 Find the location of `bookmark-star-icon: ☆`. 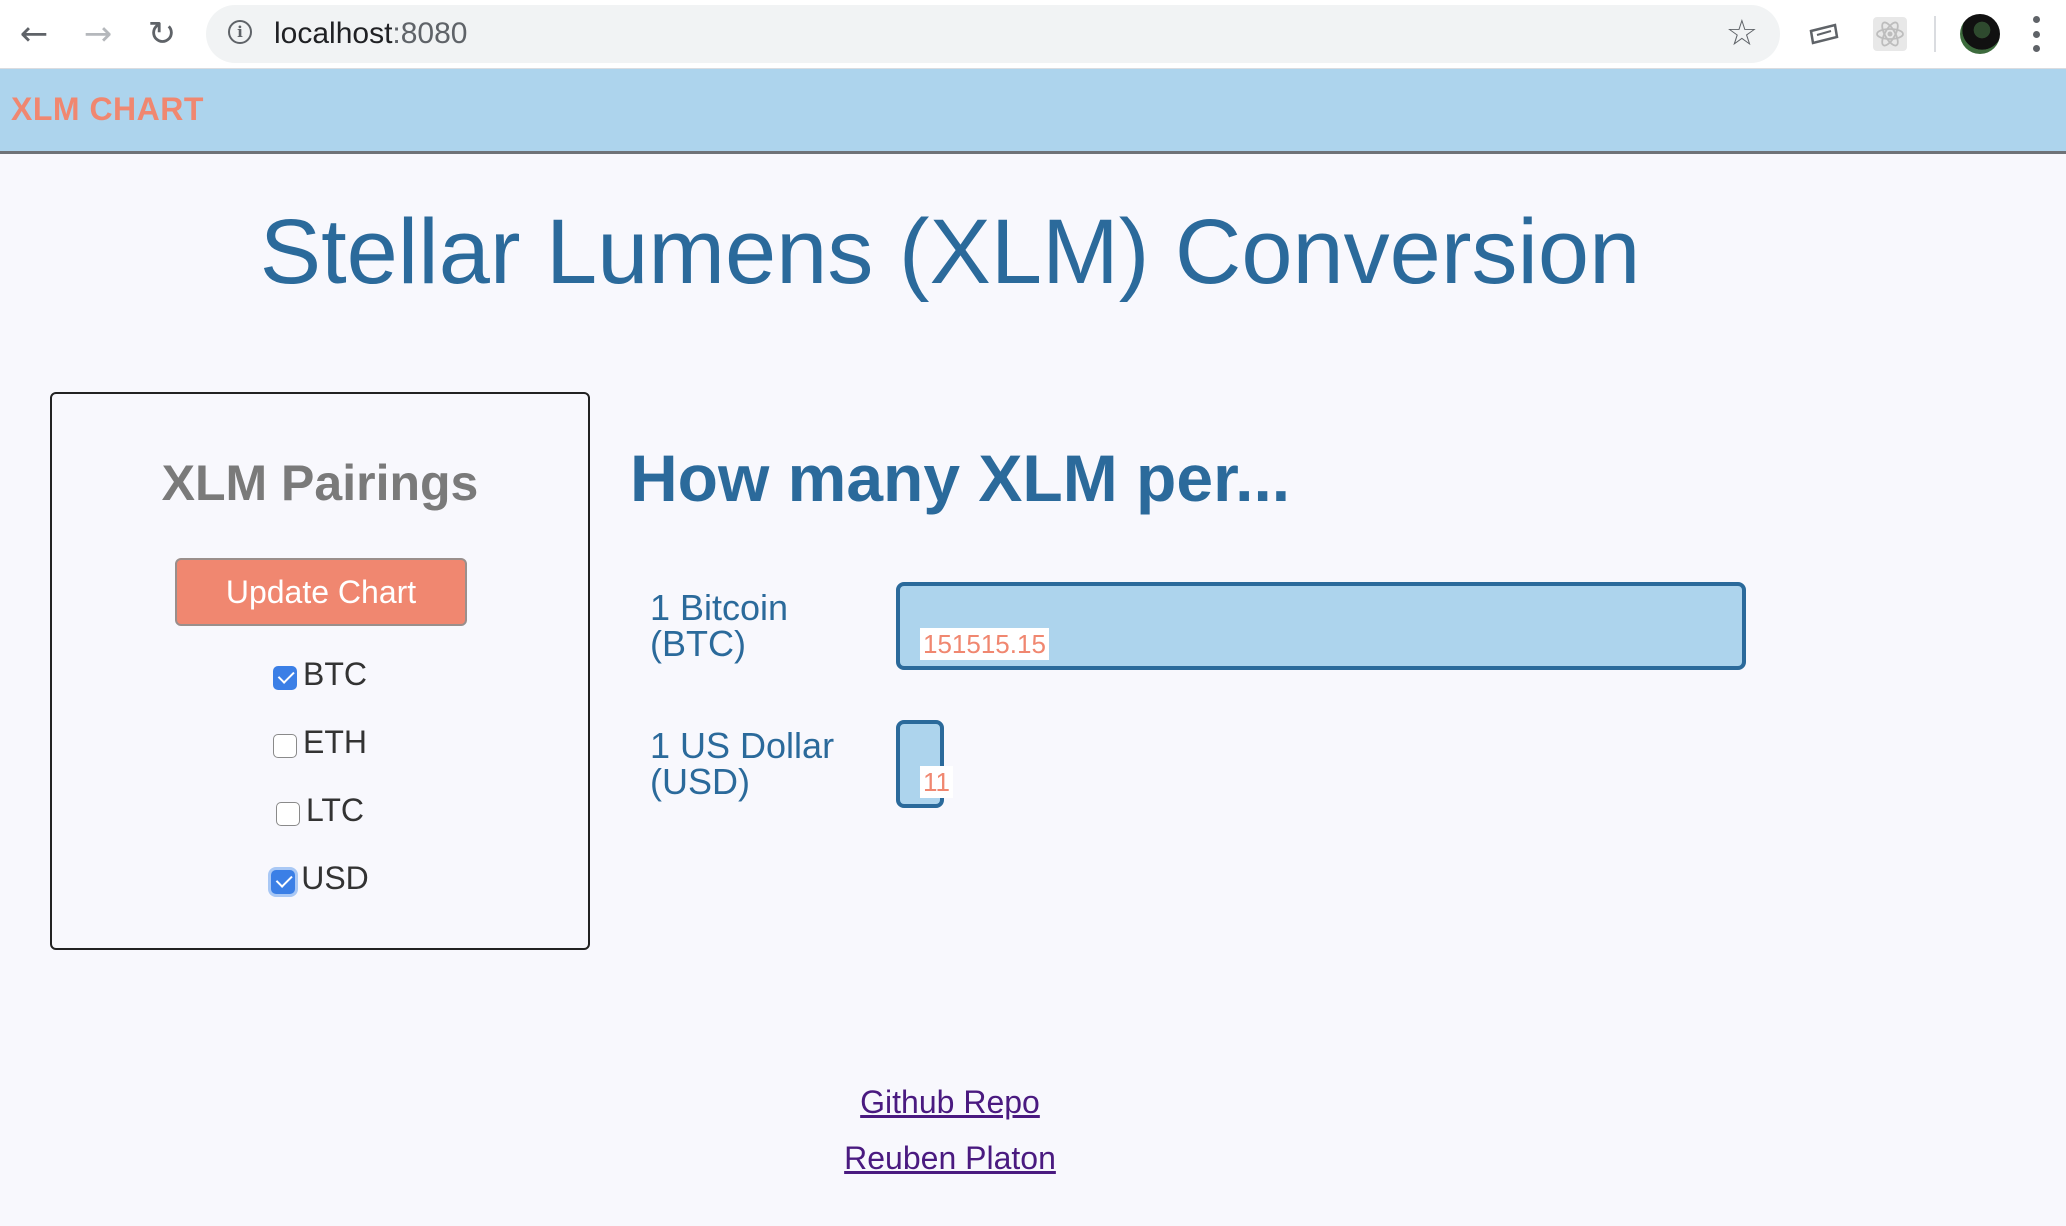

bookmark-star-icon: ☆ is located at coordinates (1742, 33).